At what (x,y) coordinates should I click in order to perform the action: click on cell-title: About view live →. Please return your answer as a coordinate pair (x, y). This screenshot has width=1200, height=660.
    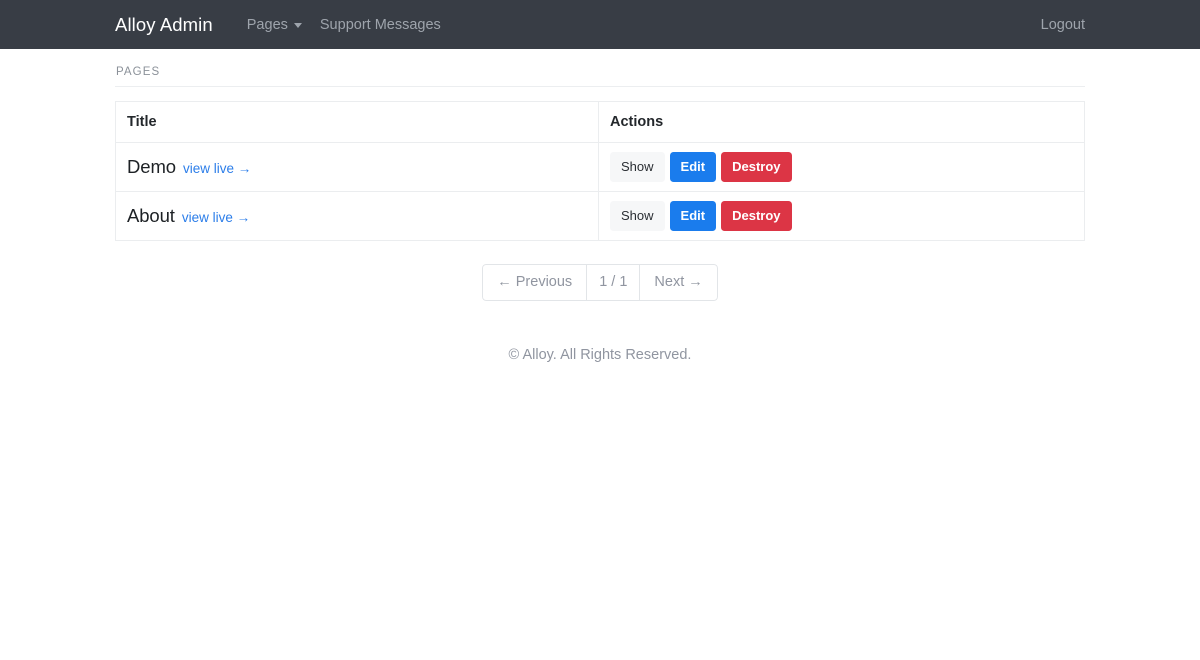
    Looking at the image, I should click on (357, 216).